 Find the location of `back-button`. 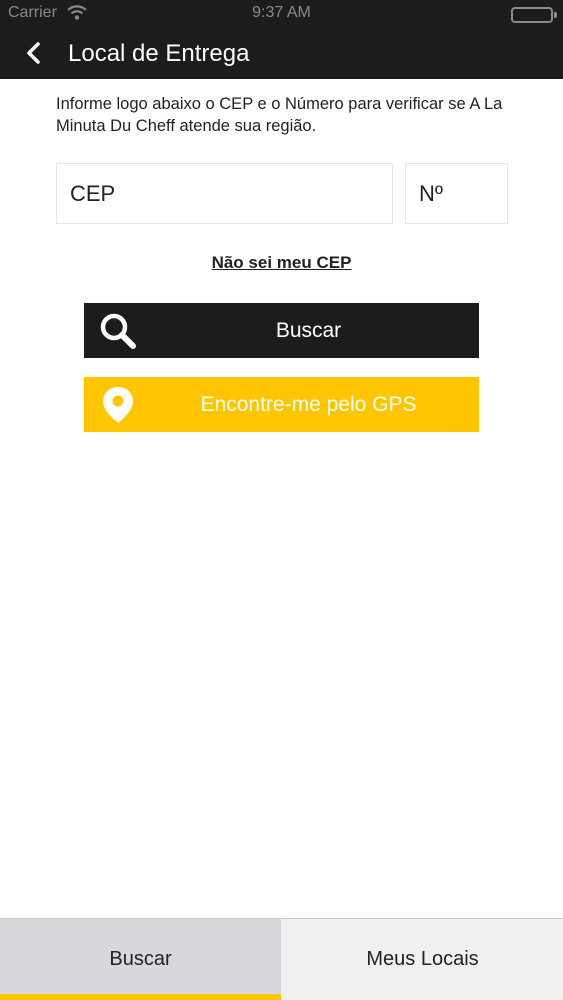

back-button is located at coordinates (35, 54).